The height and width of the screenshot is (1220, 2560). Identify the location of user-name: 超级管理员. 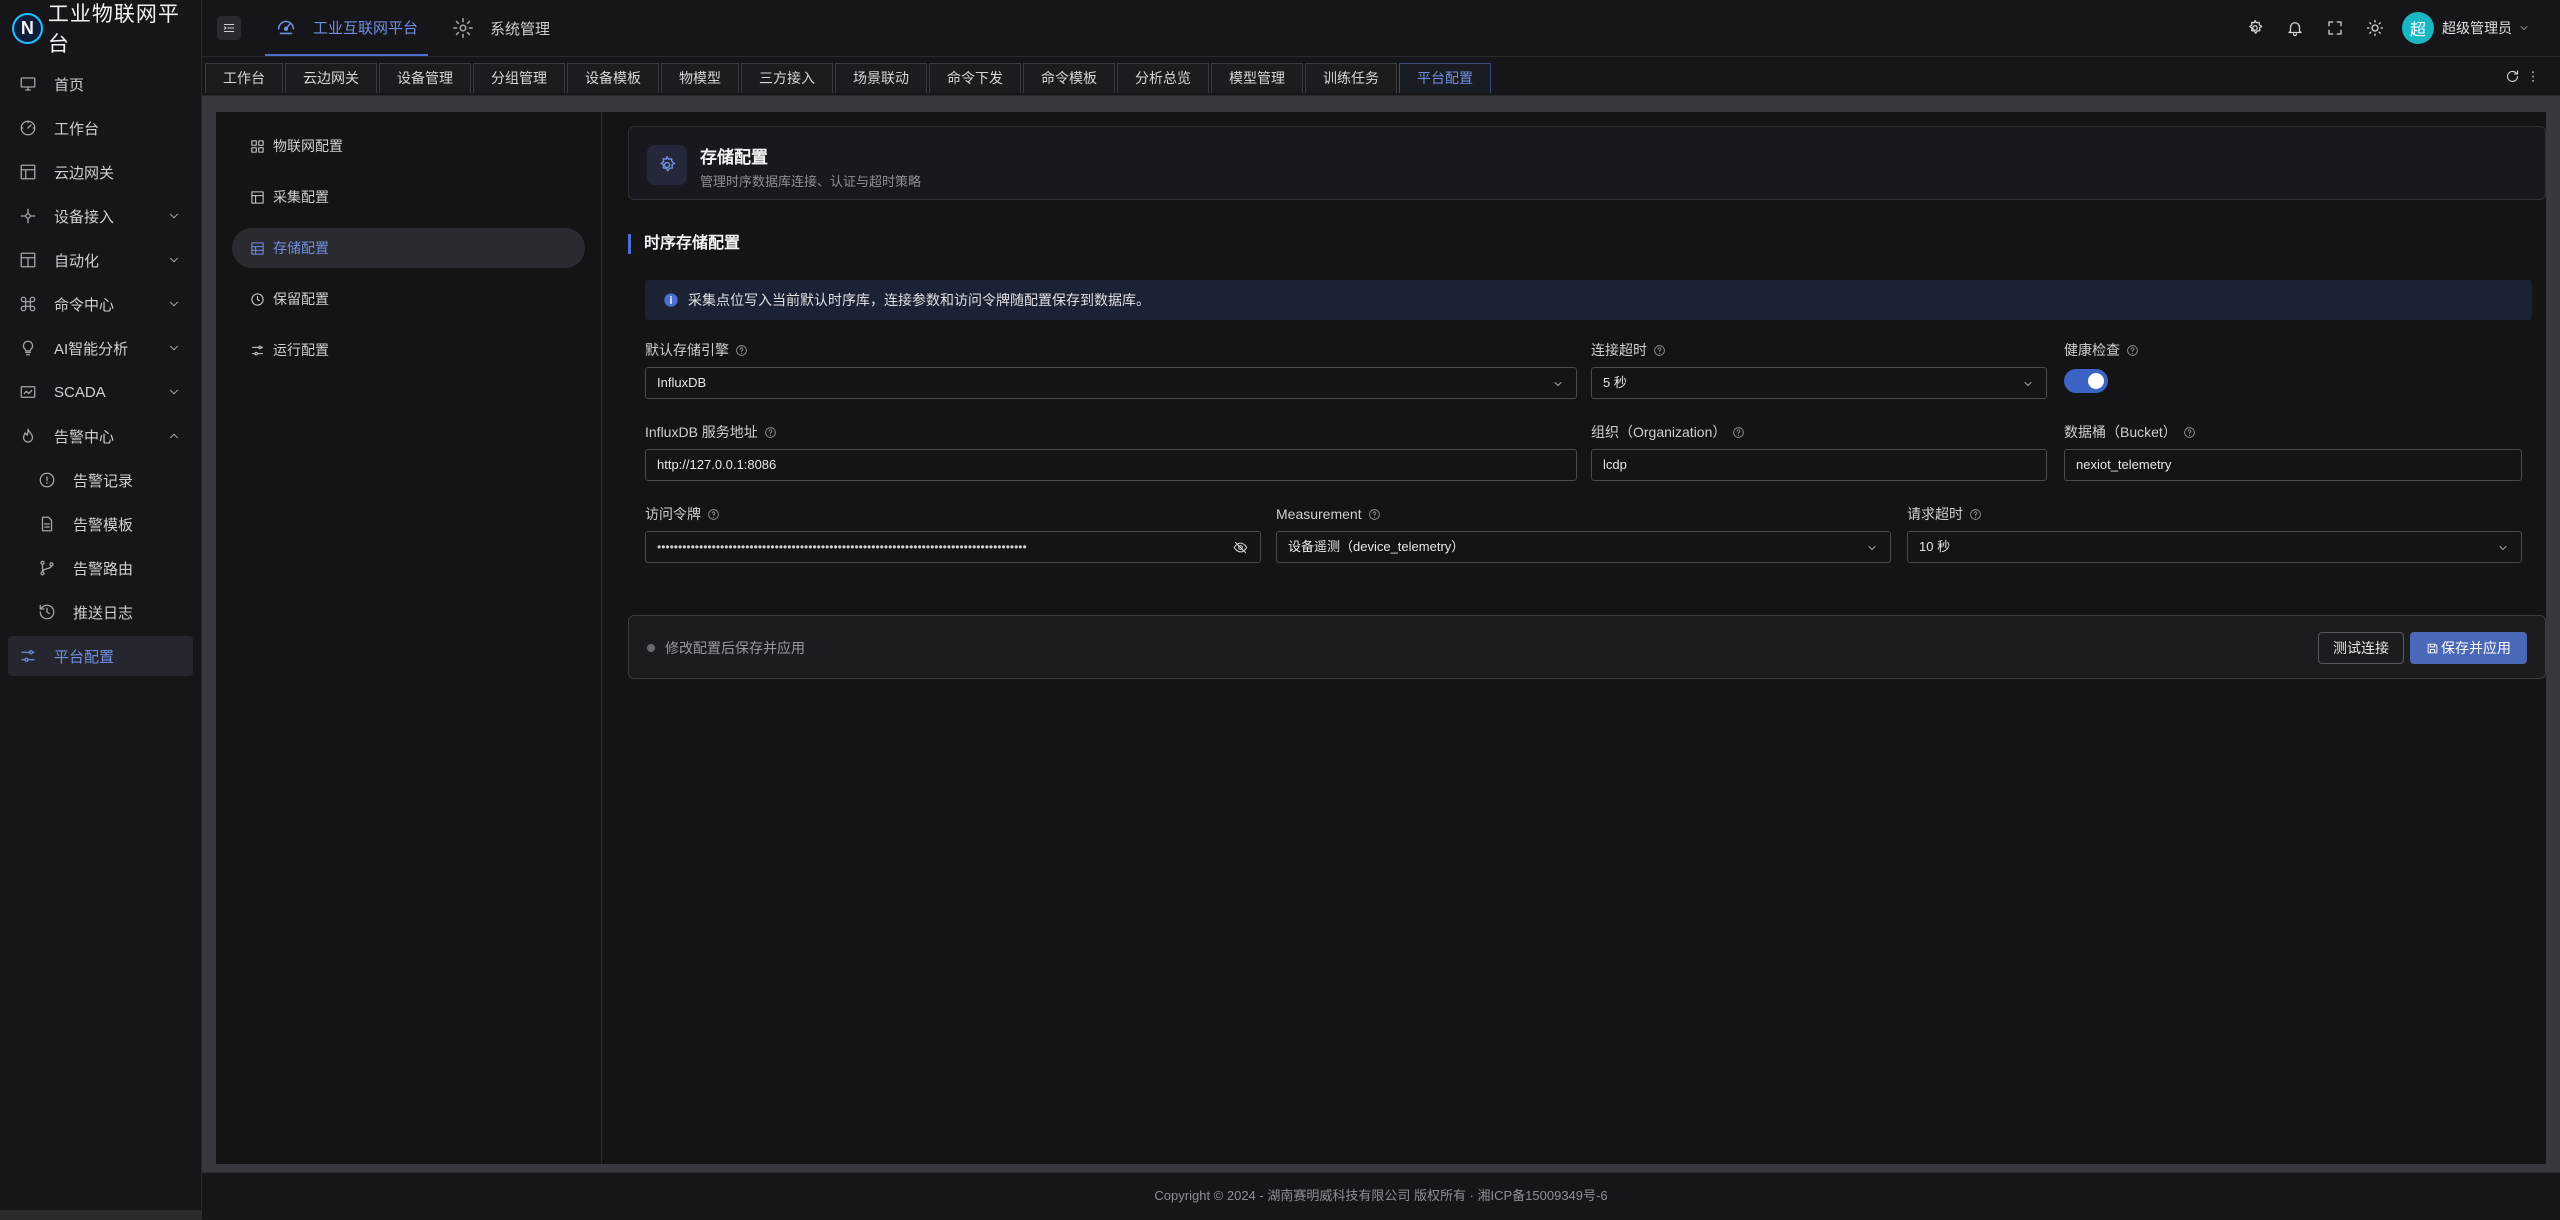
(2477, 28).